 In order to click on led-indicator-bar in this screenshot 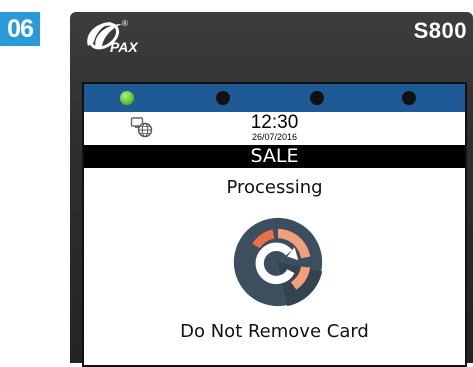, I will do `click(274, 98)`.